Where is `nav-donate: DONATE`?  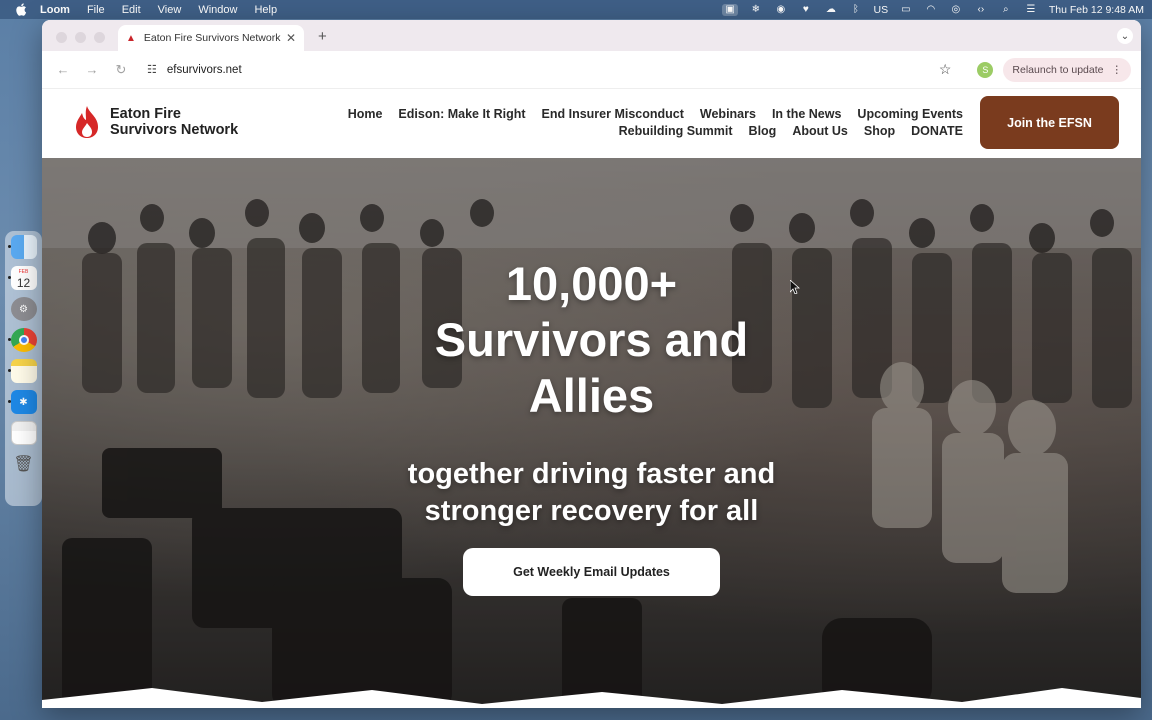 nav-donate: DONATE is located at coordinates (937, 131).